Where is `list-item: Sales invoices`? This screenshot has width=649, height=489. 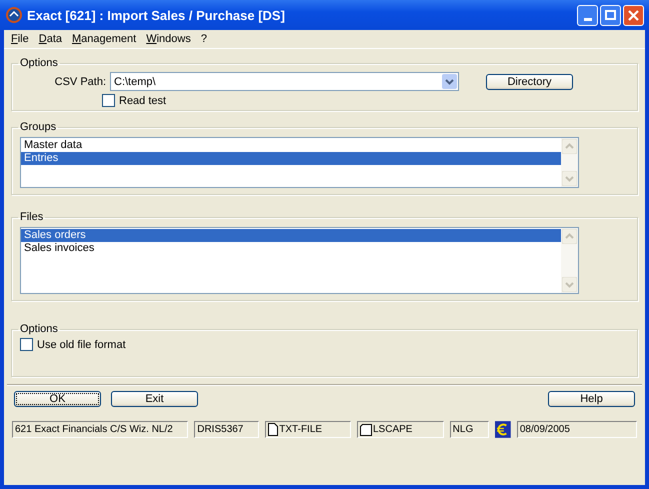
list-item: Sales invoices is located at coordinates (291, 248).